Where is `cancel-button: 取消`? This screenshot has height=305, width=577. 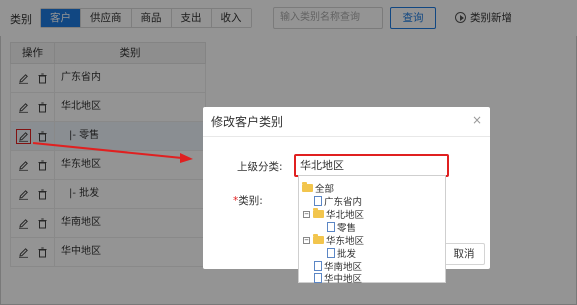
cancel-button: 取消 is located at coordinates (464, 254).